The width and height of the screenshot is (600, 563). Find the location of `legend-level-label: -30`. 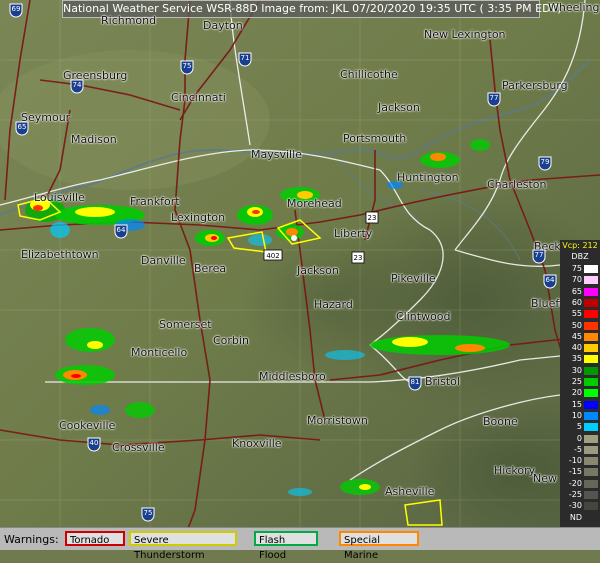

legend-level-label: -30 is located at coordinates (575, 506).